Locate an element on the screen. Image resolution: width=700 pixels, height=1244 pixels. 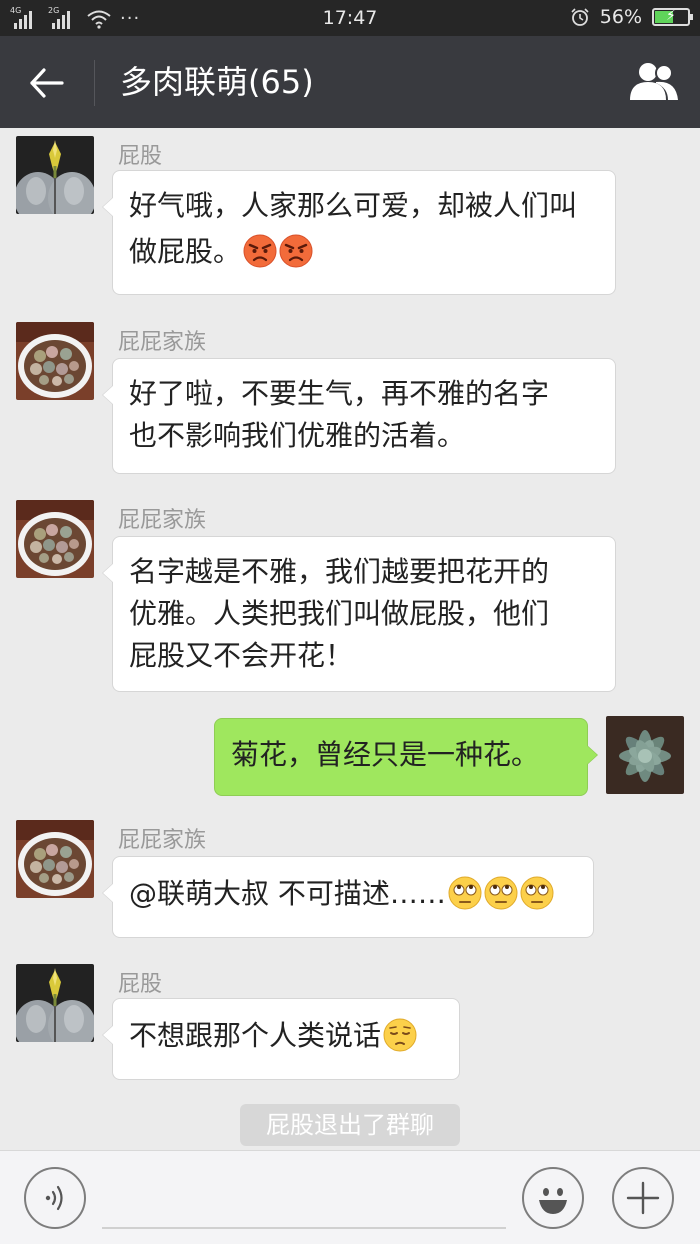
header-divider is located at coordinates (94, 83).